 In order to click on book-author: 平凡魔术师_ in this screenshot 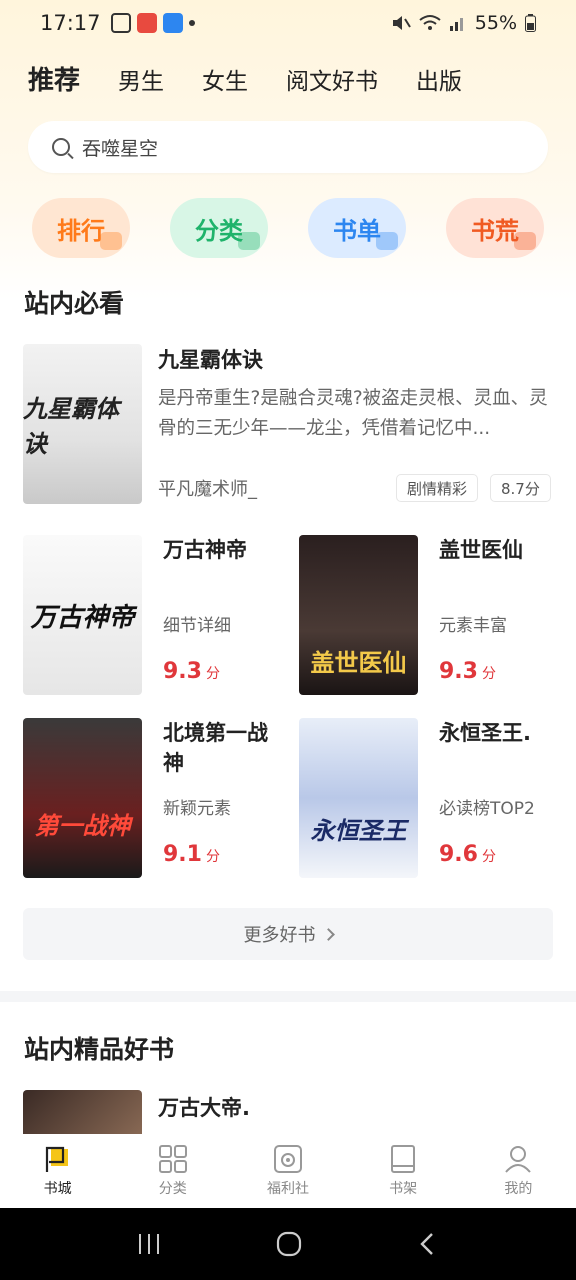, I will do `click(207, 489)`.